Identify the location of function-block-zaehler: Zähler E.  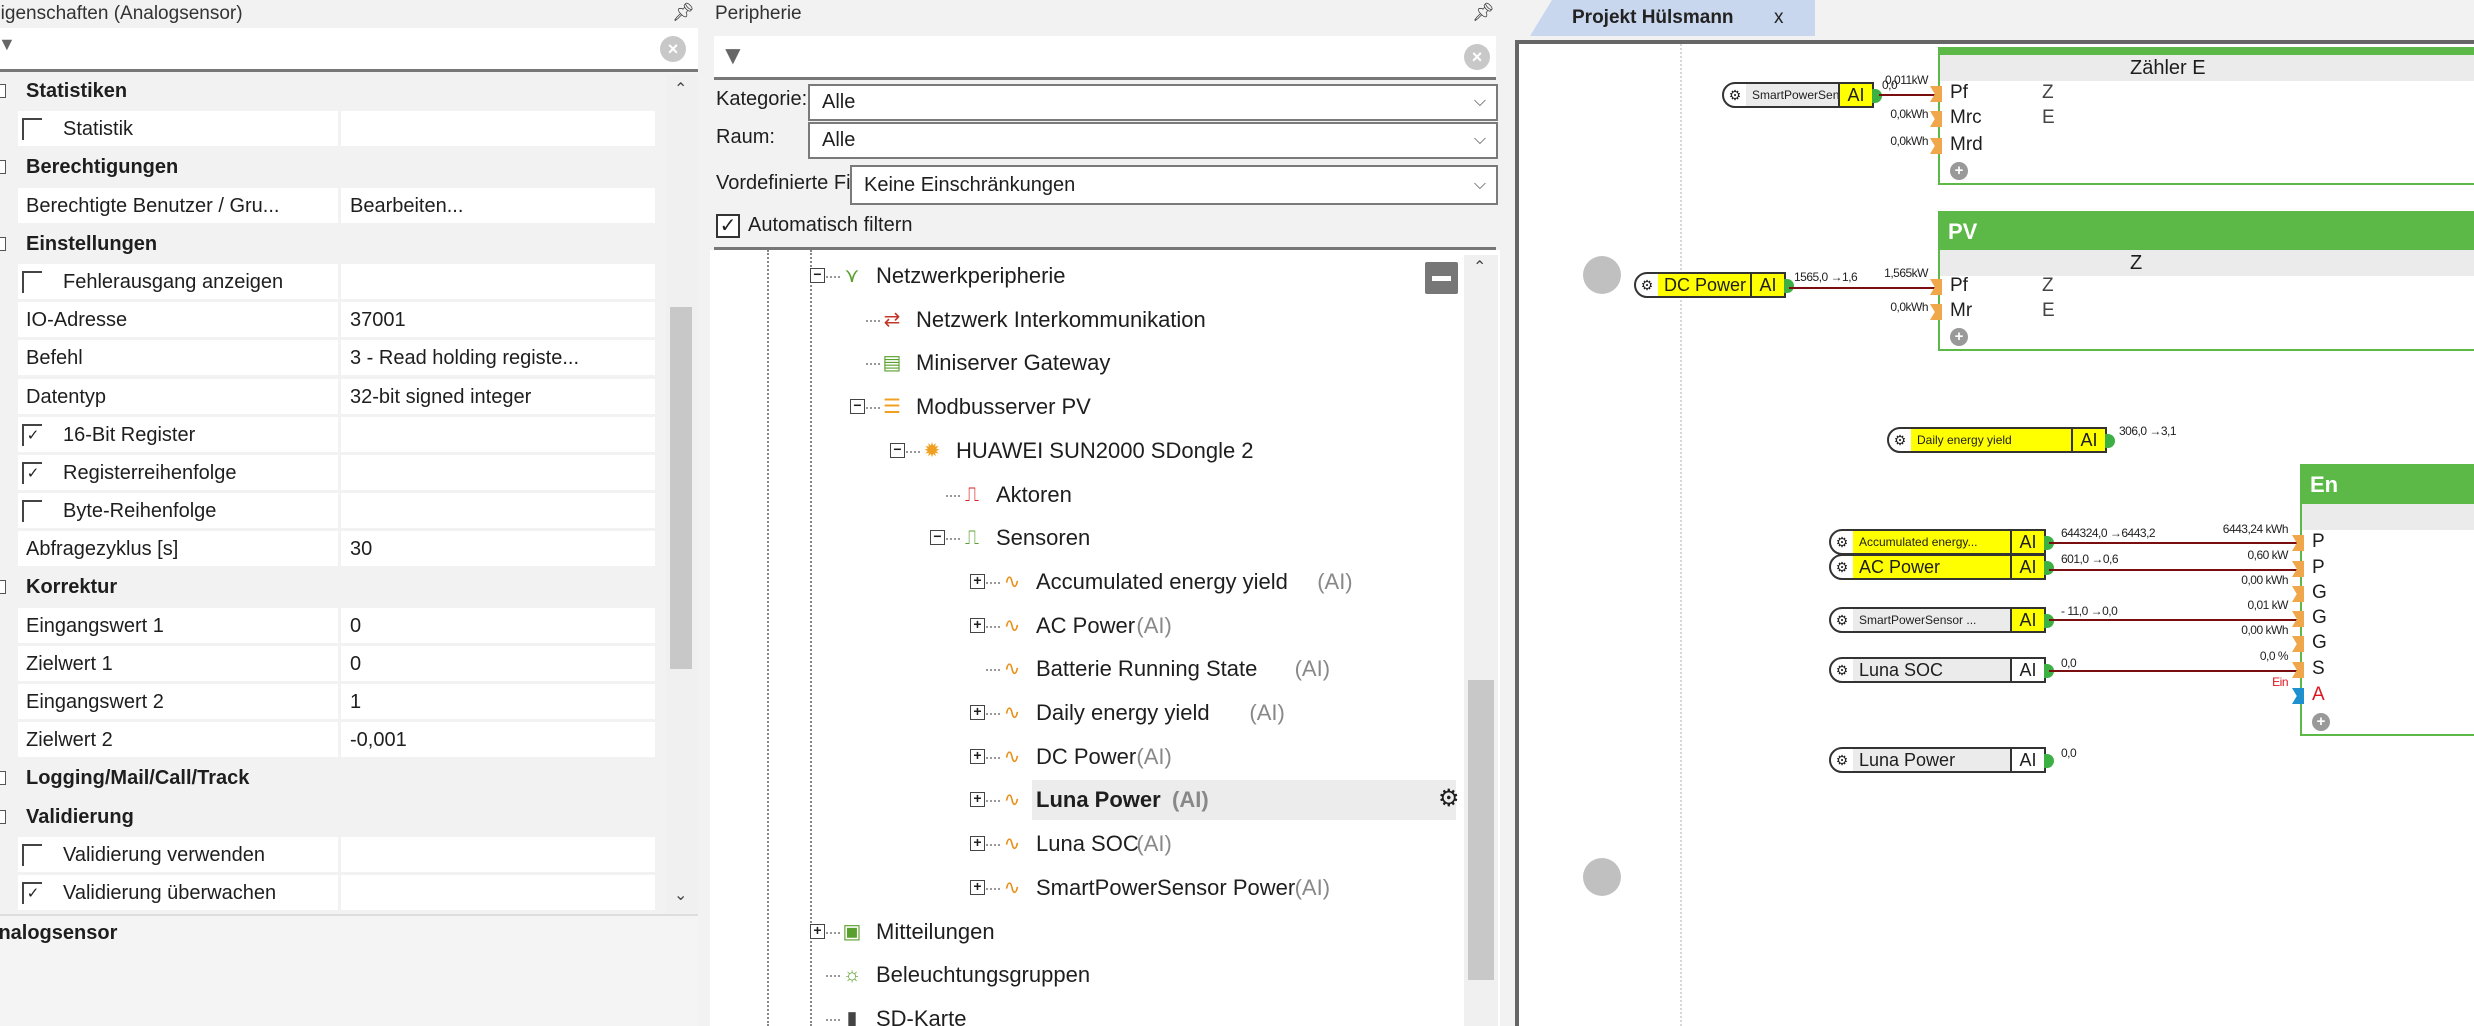
(2206, 116).